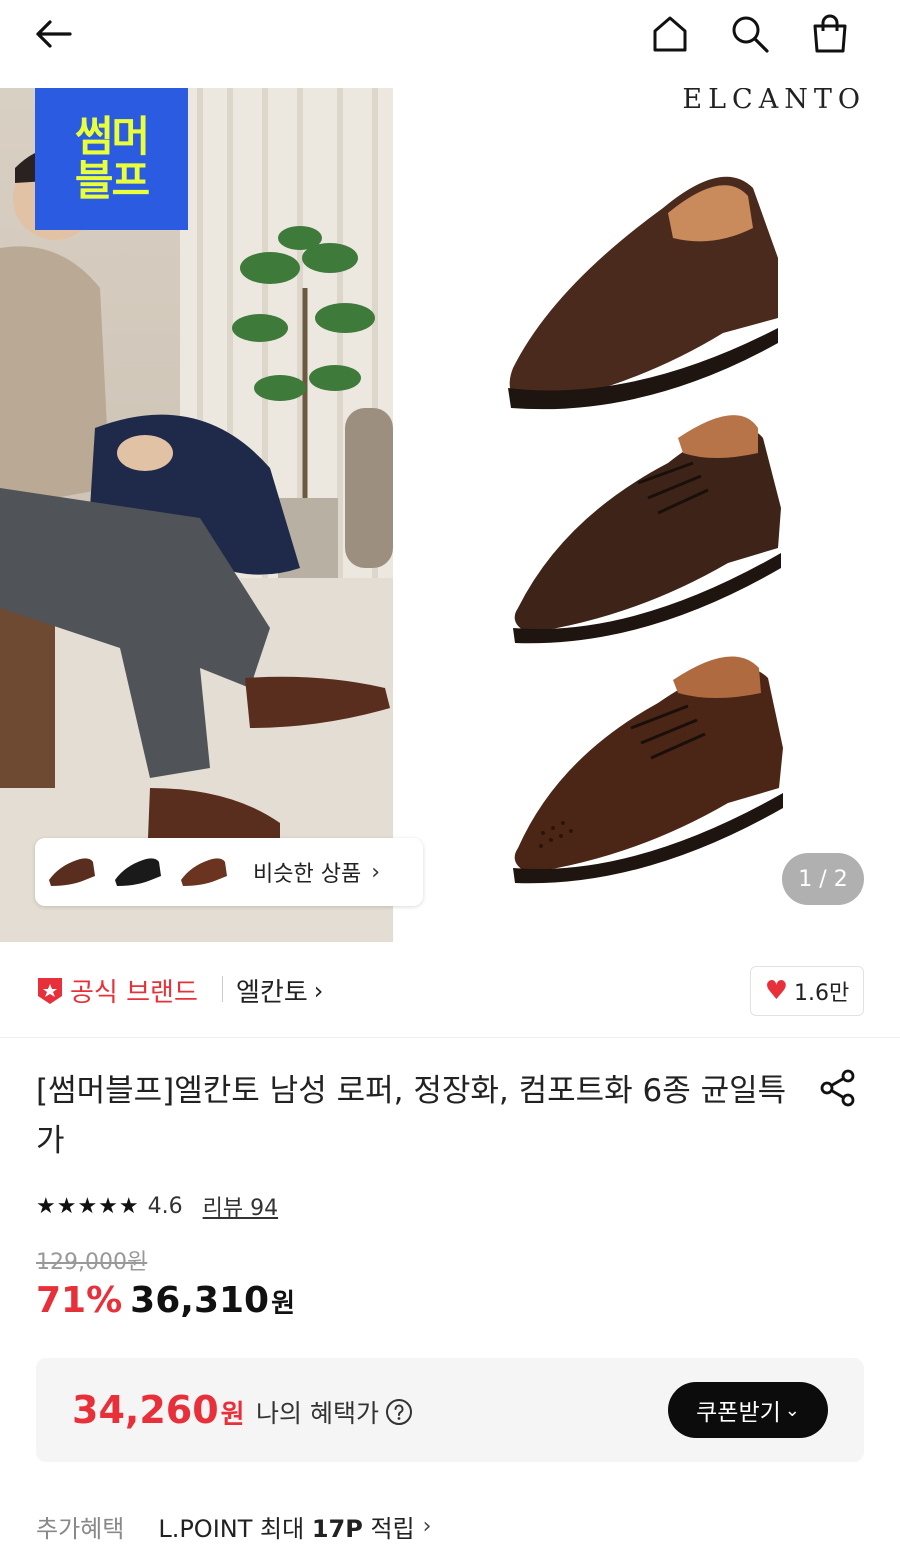 The image size is (900, 1556). I want to click on get-coupon-button: 쿠폰받기 ⌄, so click(748, 1410).